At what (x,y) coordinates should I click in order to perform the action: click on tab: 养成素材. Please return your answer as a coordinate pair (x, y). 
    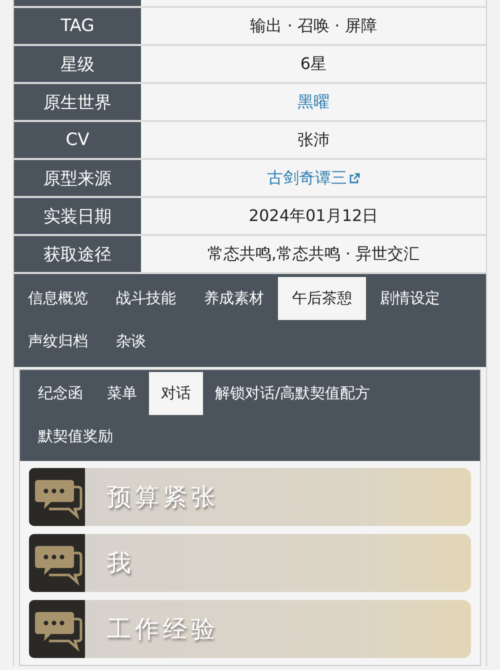
    Looking at the image, I should click on (234, 298).